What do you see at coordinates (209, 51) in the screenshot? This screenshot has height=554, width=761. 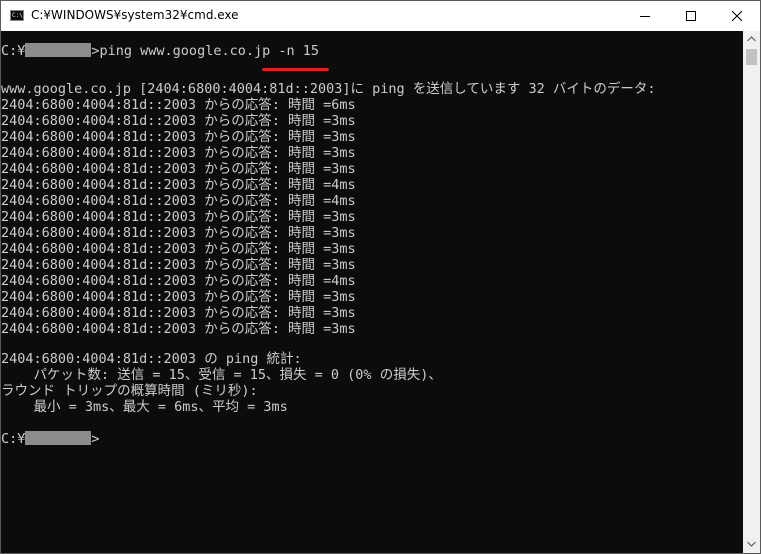 I see `command-text: ping www.google.co.jp -n 15` at bounding box center [209, 51].